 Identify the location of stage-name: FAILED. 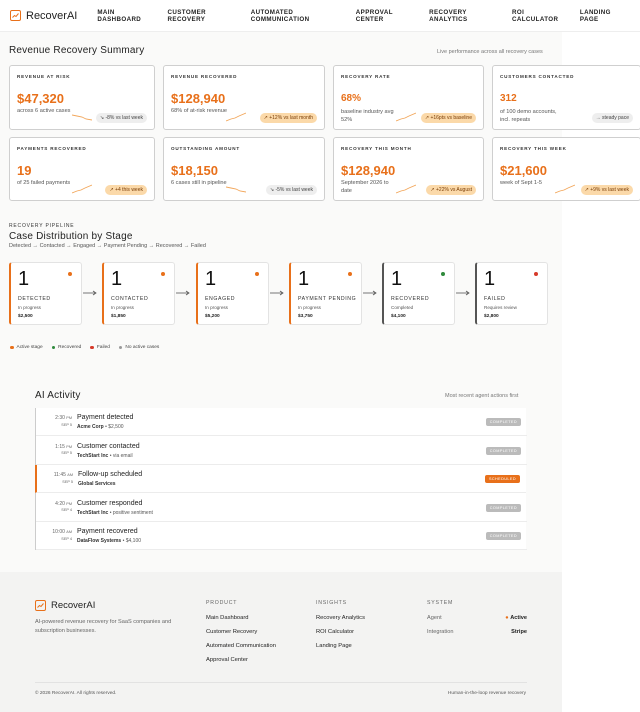
(495, 299).